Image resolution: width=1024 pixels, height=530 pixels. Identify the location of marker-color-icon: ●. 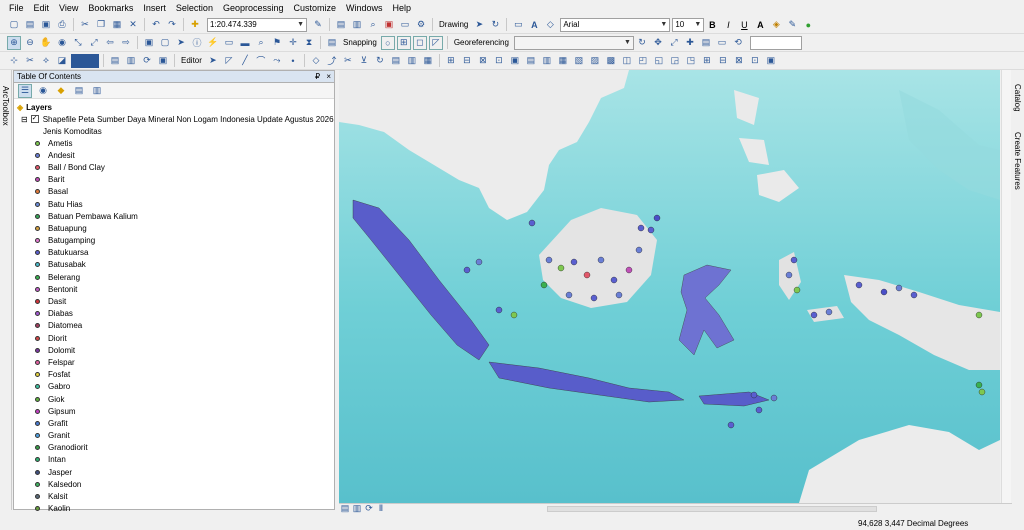
(808, 25).